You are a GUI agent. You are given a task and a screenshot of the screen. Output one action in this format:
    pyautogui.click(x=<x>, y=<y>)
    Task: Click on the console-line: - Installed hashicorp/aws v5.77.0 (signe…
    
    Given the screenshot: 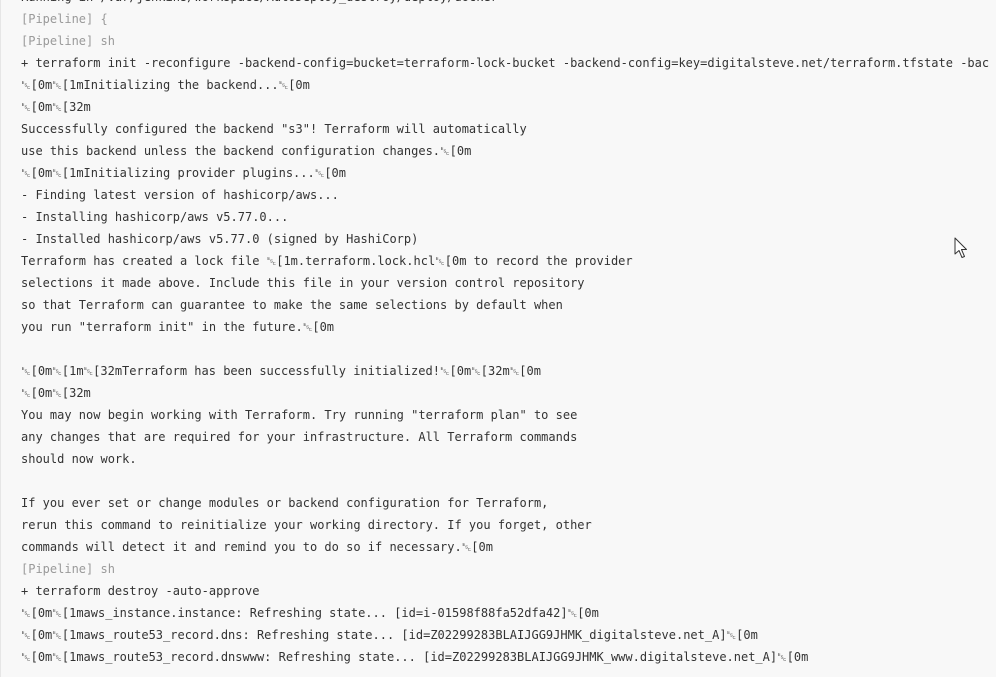 What is the action you would take?
    pyautogui.click(x=220, y=239)
    